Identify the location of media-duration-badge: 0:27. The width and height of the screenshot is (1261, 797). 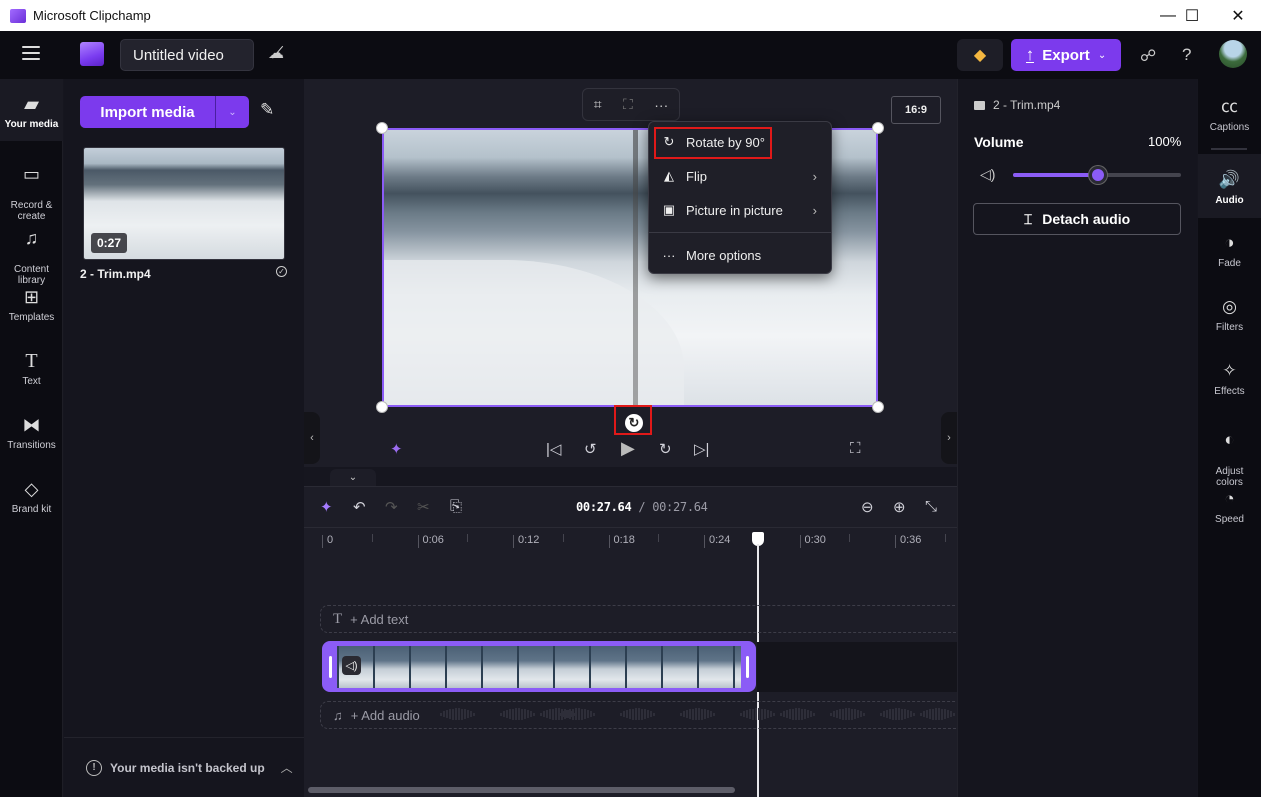
(109, 243).